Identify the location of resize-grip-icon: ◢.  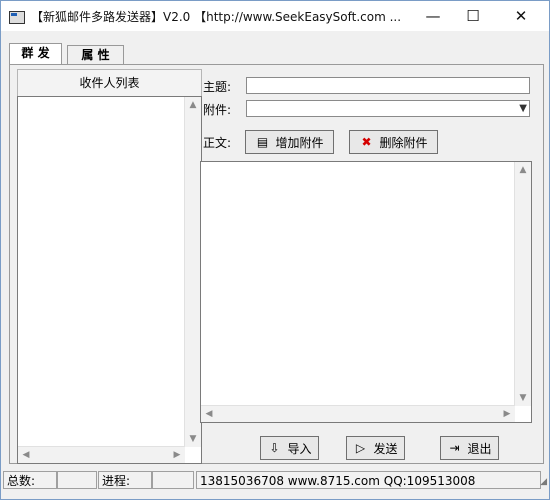
(543, 482).